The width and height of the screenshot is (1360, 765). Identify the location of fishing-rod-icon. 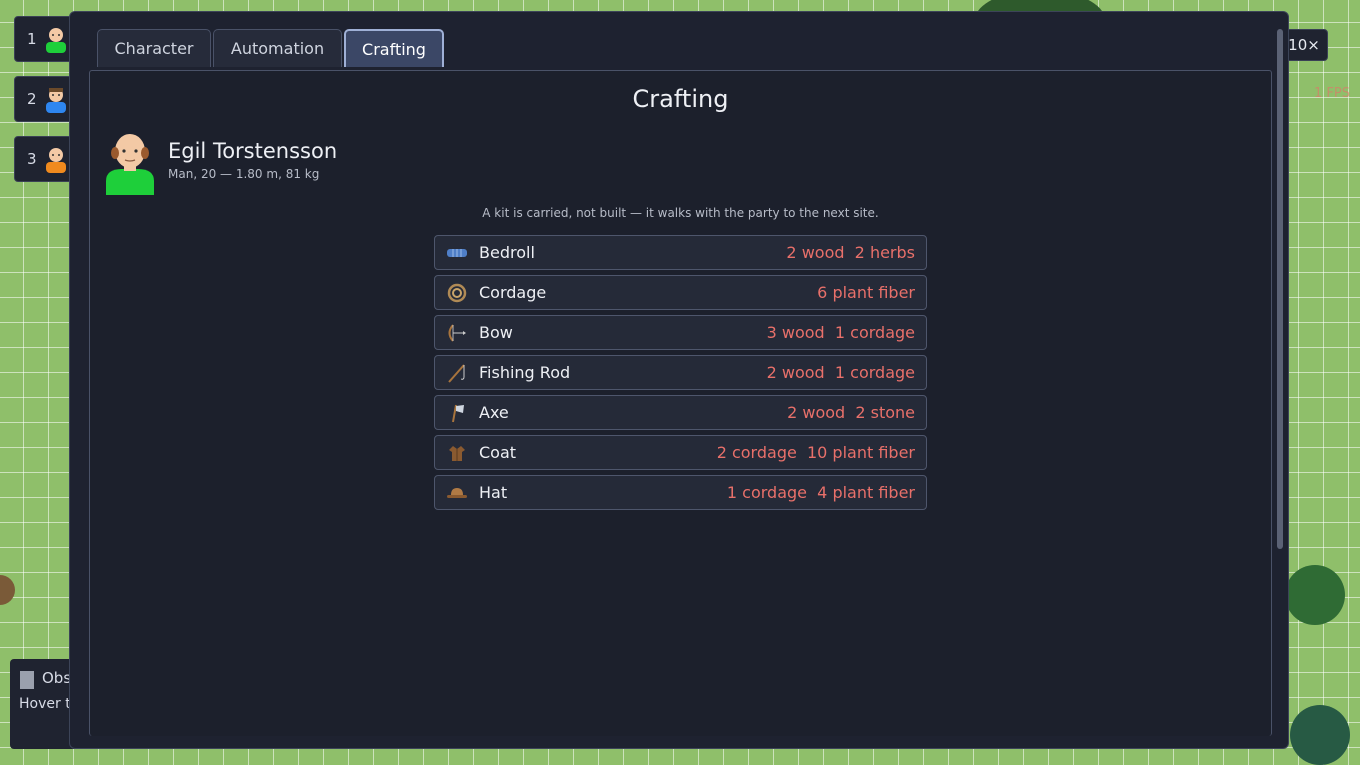
(457, 373).